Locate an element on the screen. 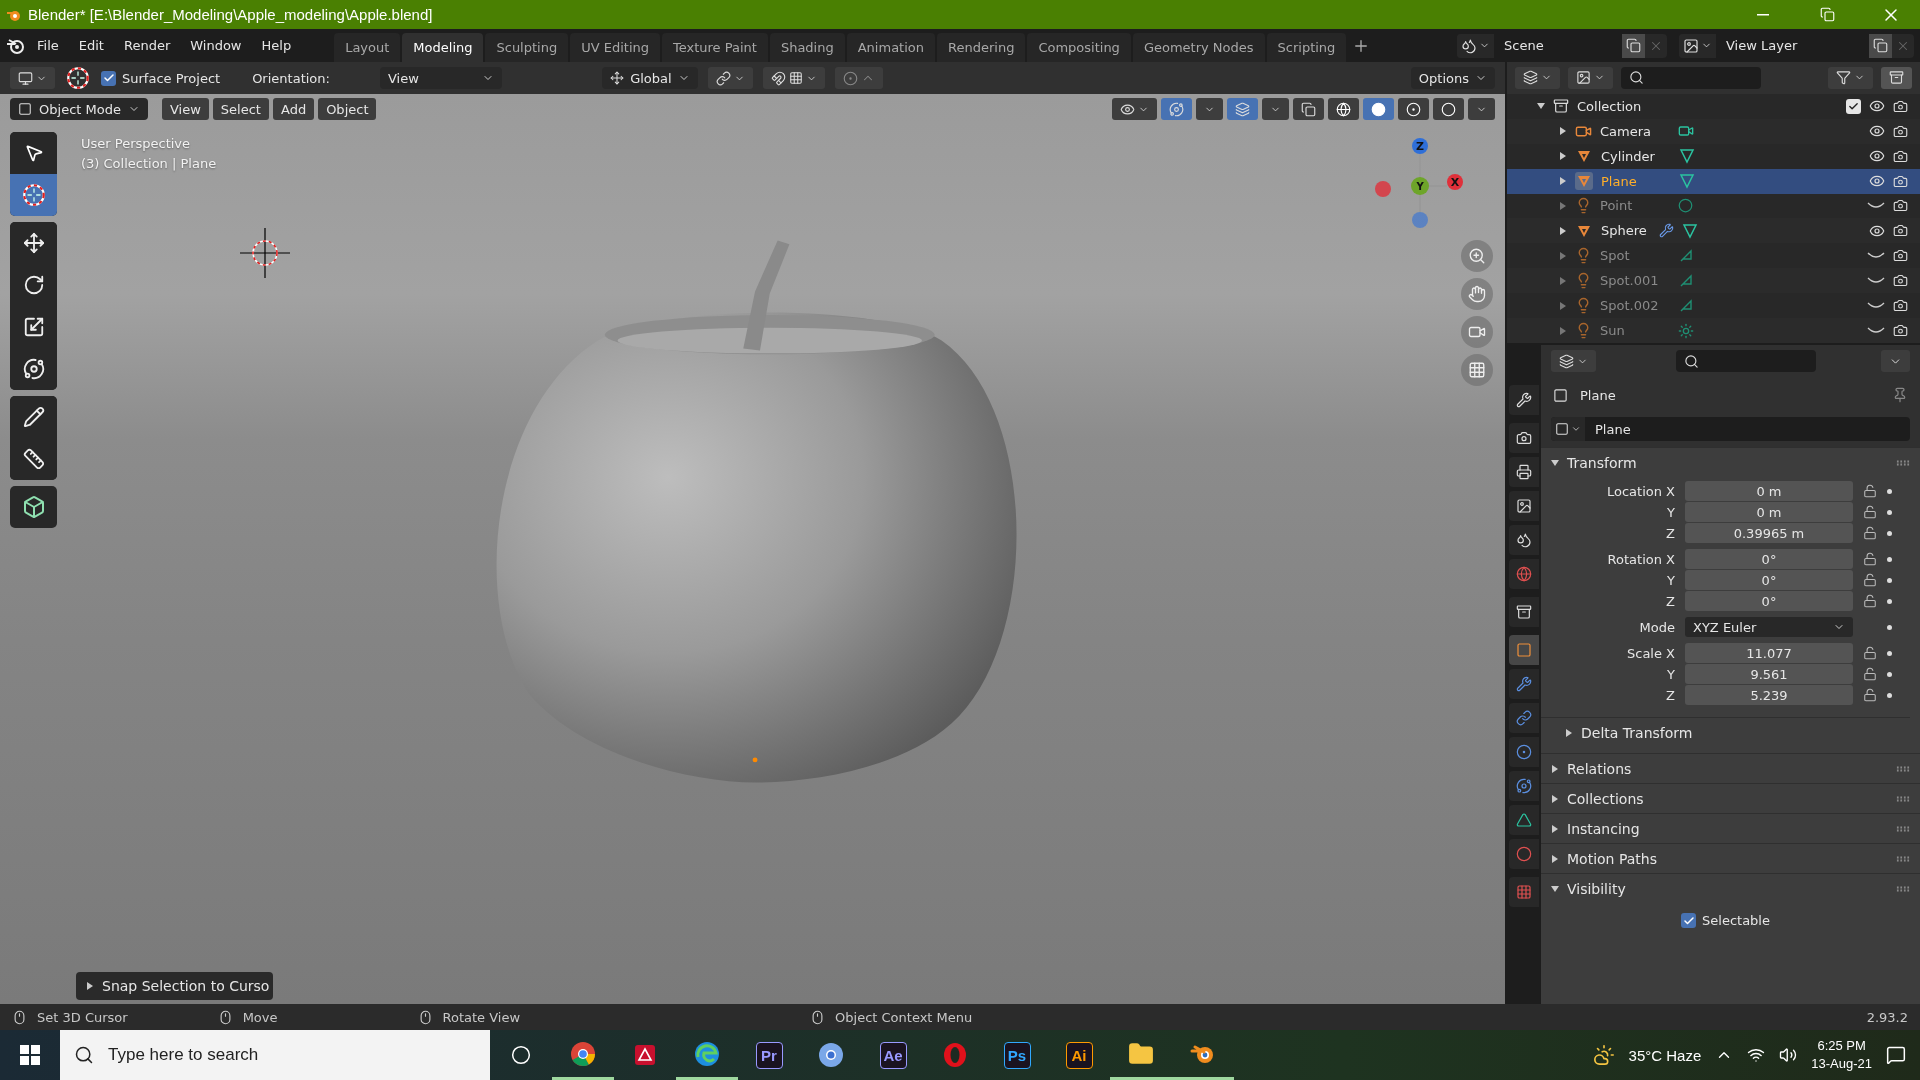  taskbar-search-field: Type here to search is located at coordinates (275, 1055).